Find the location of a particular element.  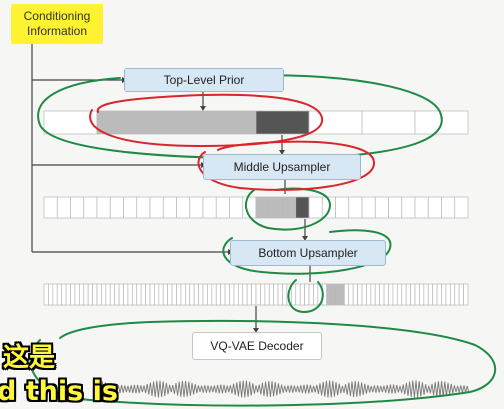

vq-vae-decoder-label: VQ-VAE Decoder is located at coordinates (257, 346).